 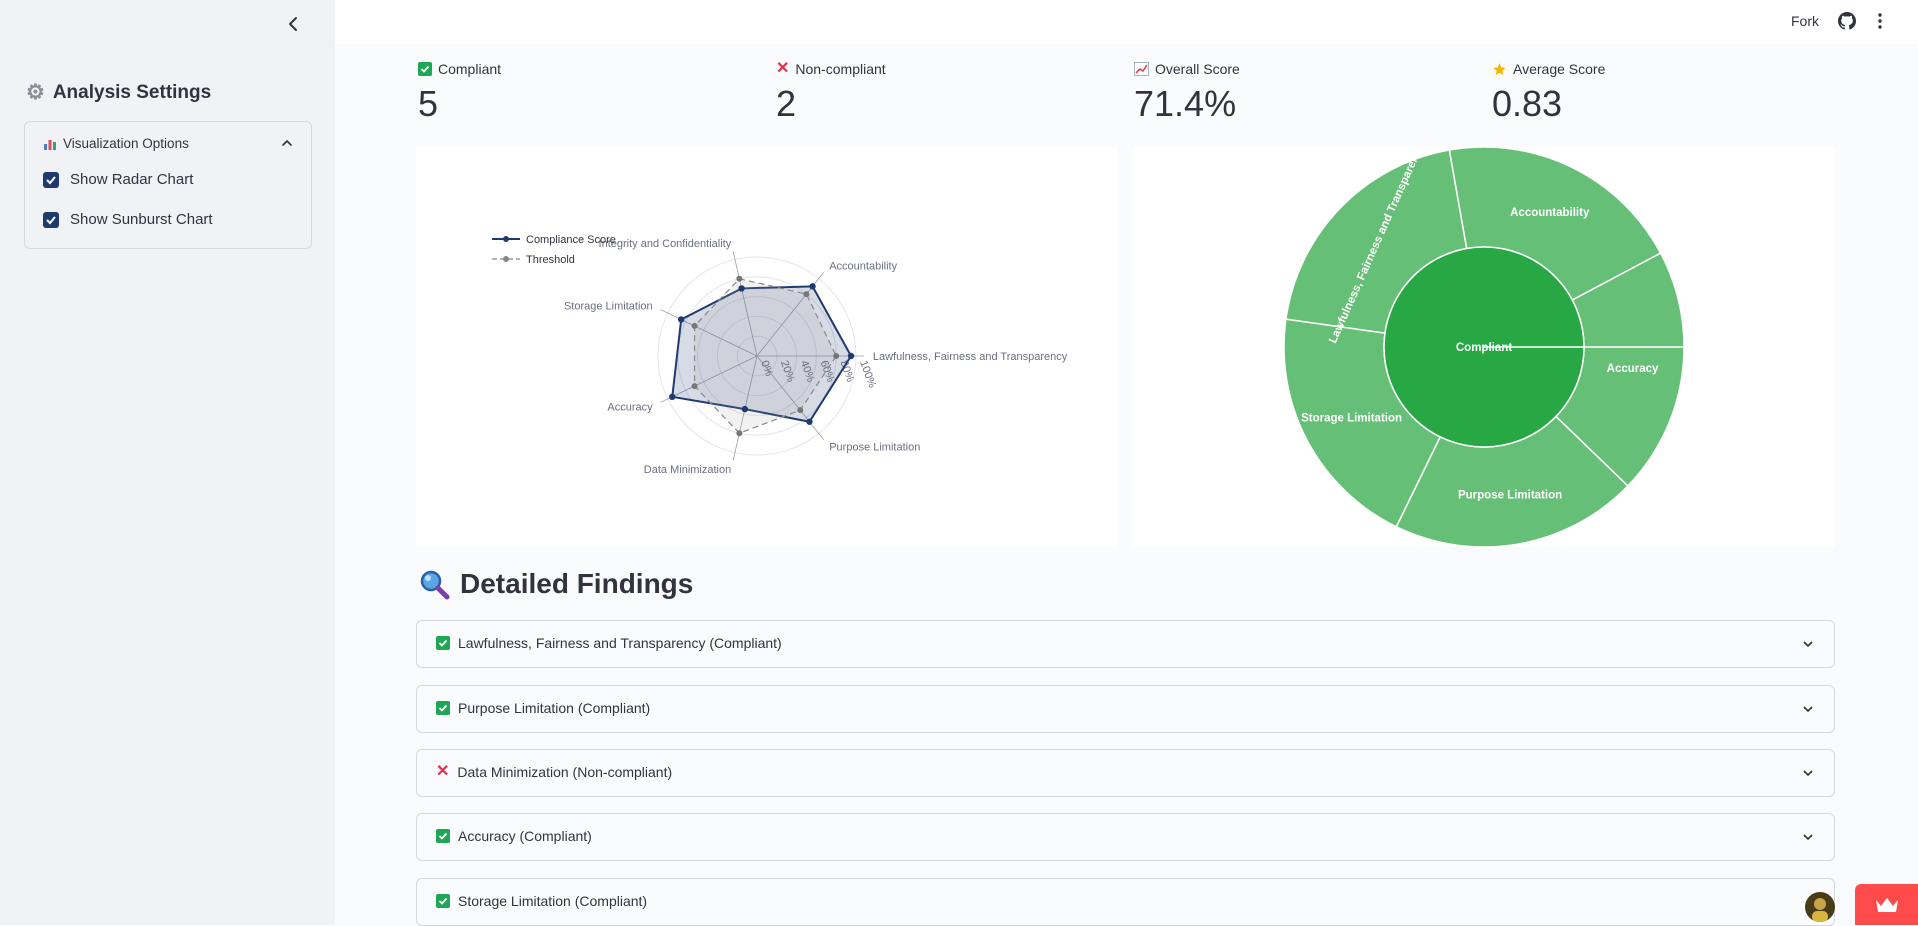 What do you see at coordinates (1847, 21) in the screenshot?
I see `github-icon` at bounding box center [1847, 21].